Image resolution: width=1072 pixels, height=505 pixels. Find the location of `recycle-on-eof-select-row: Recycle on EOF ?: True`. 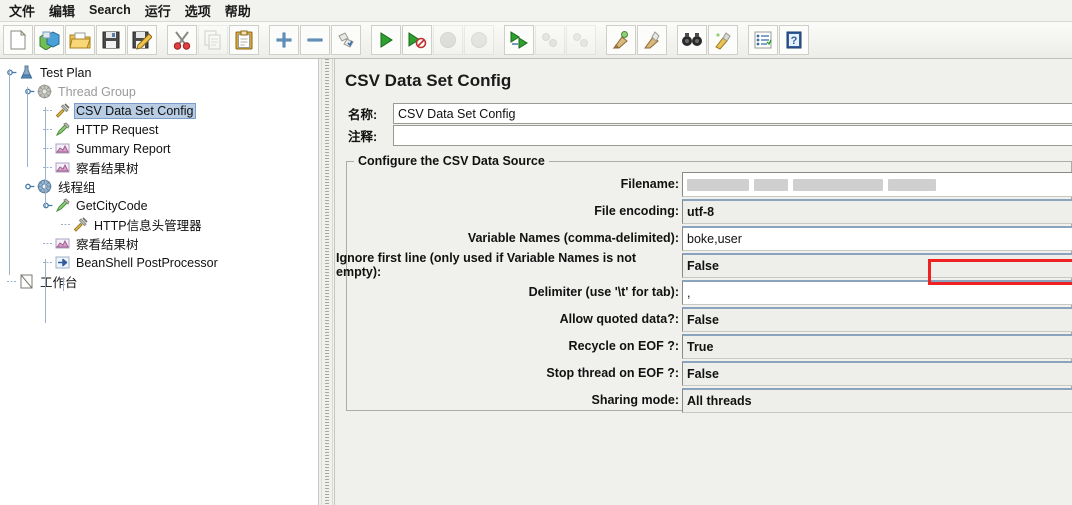

recycle-on-eof-select-row: Recycle on EOF ?: True is located at coordinates (704, 346).